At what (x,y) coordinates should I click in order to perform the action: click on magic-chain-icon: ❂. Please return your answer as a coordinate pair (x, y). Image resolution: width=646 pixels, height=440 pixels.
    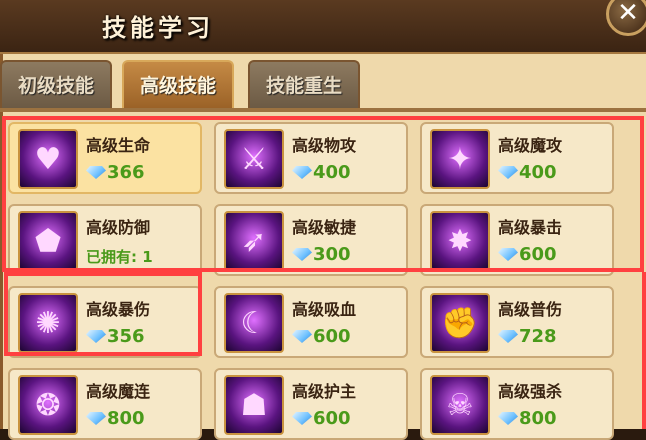
    Looking at the image, I should click on (48, 405).